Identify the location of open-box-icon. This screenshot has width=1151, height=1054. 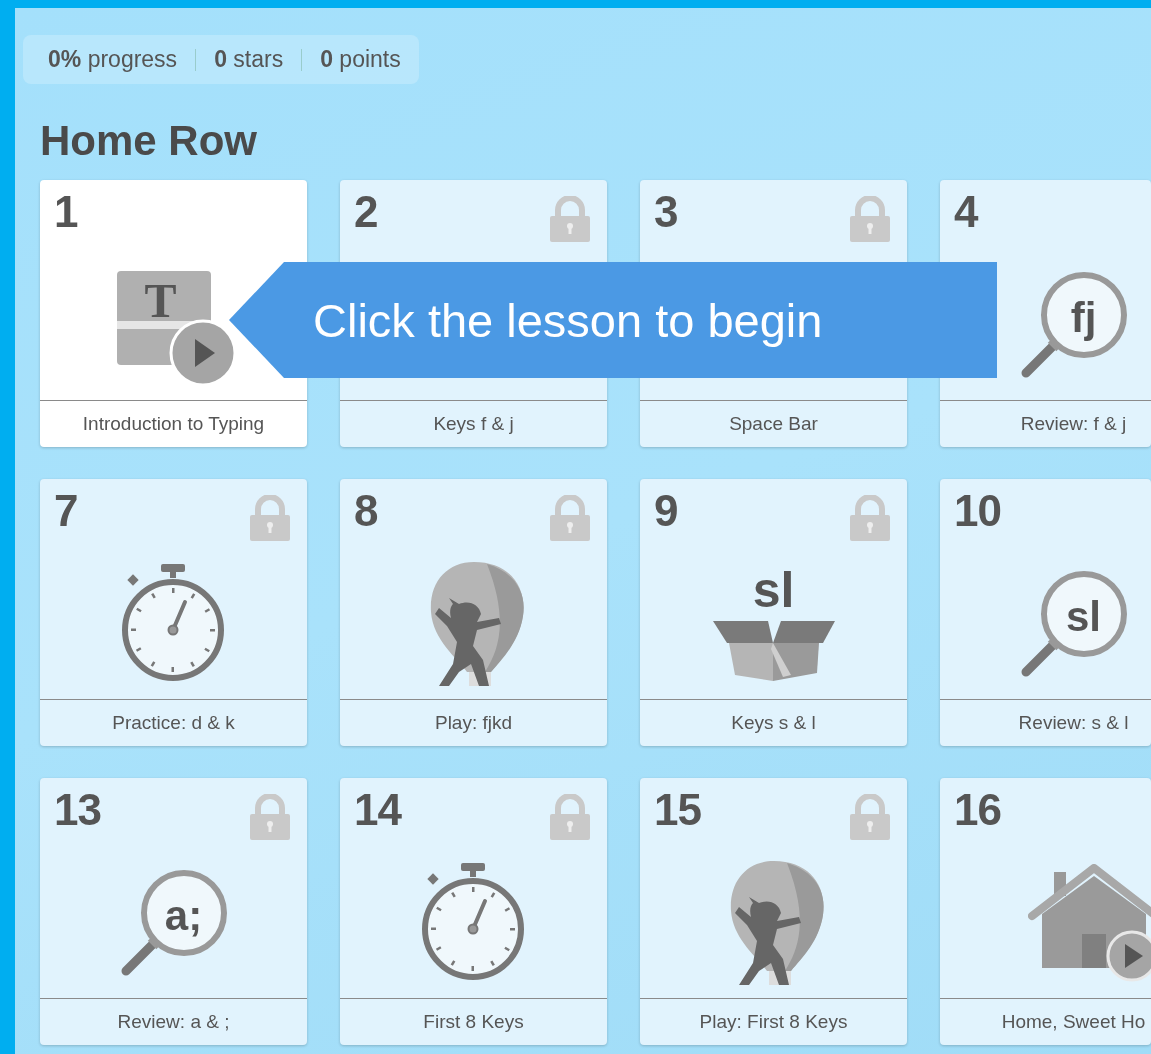
(773, 652).